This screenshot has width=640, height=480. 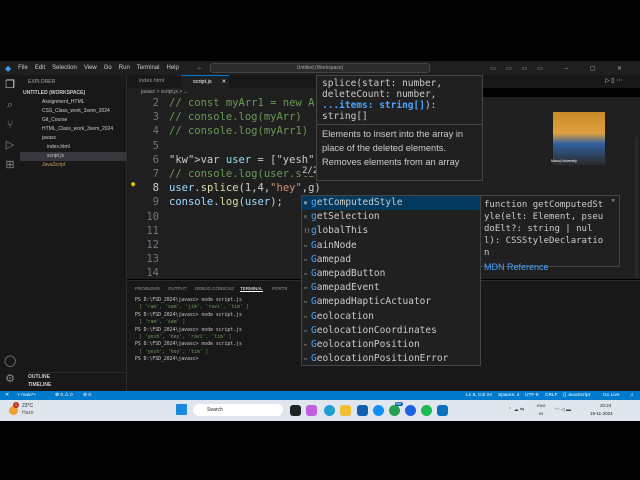 What do you see at coordinates (53, 165) in the screenshot?
I see `folder-javascript: JavaScript` at bounding box center [53, 165].